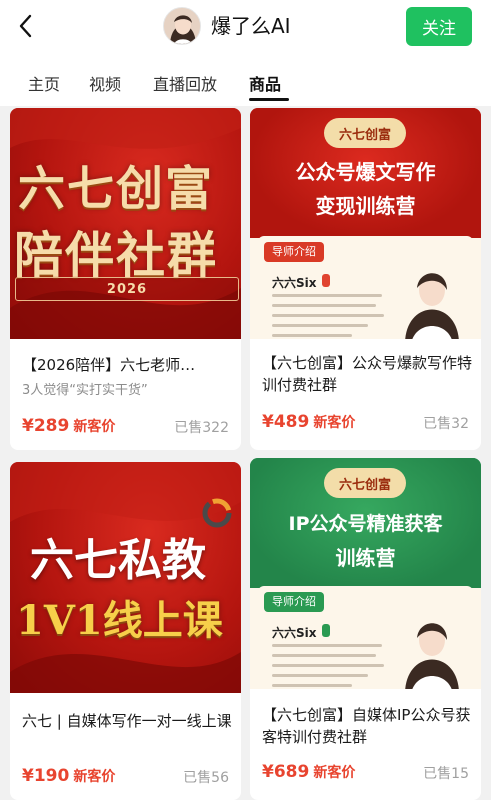 The image size is (491, 800). I want to click on poster-headline-2: 训练营, so click(365, 558).